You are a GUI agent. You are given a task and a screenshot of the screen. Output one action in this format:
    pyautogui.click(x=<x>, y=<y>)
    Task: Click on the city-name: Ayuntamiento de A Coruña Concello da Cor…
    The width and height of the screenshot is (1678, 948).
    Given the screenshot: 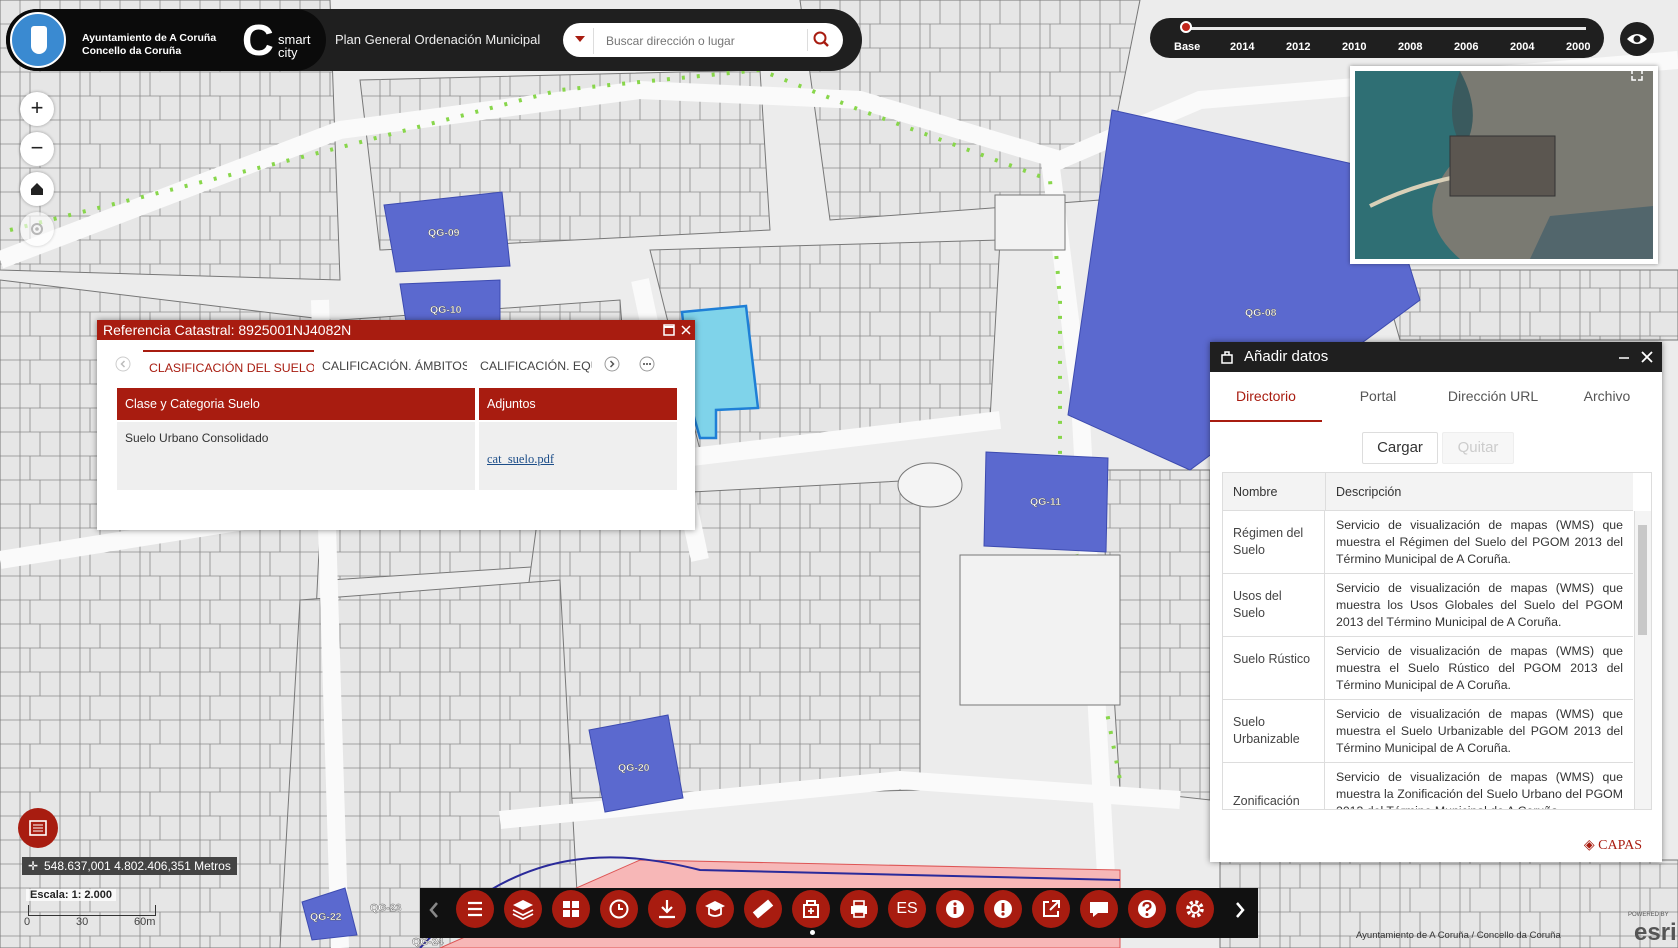 What is the action you would take?
    pyautogui.click(x=149, y=45)
    